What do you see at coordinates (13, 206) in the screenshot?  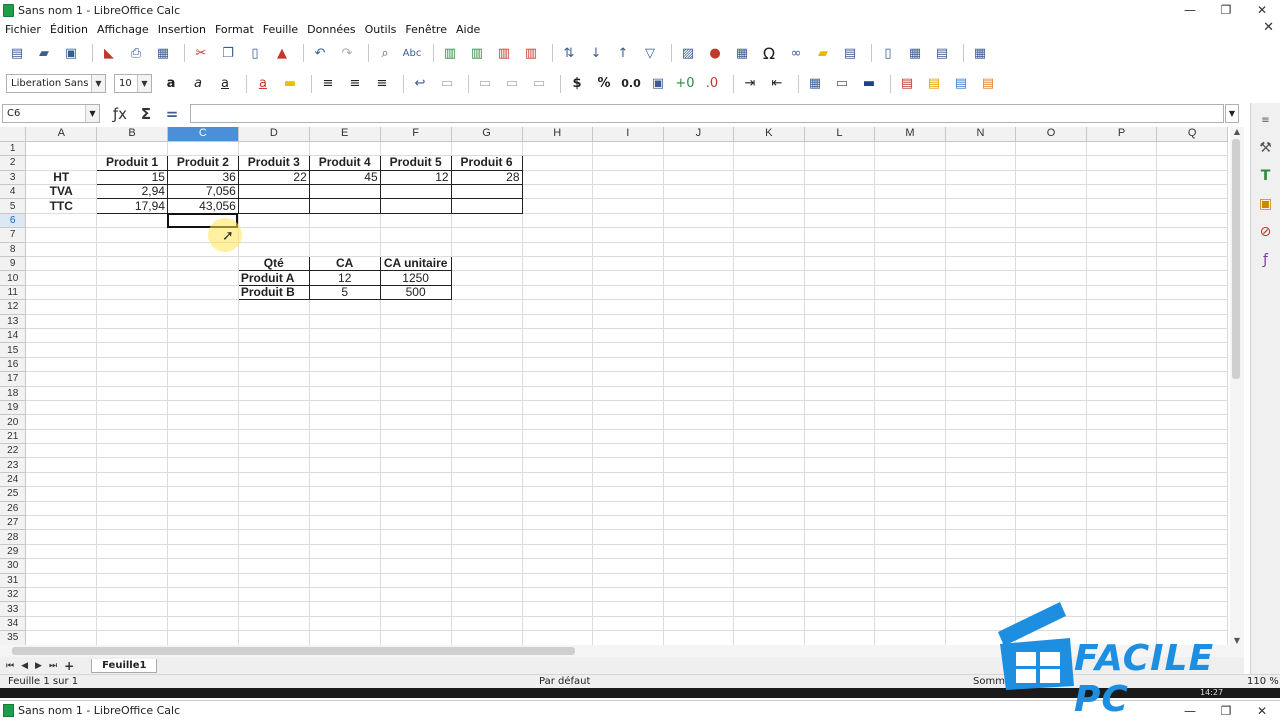 I see `row-header: 5` at bounding box center [13, 206].